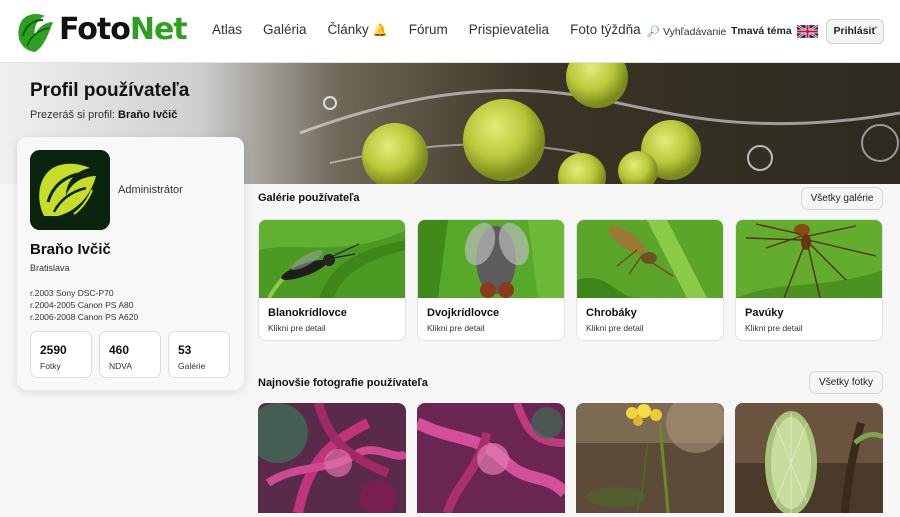  Describe the element at coordinates (35, 33) in the screenshot. I see `butterfly-logo-icon` at that location.